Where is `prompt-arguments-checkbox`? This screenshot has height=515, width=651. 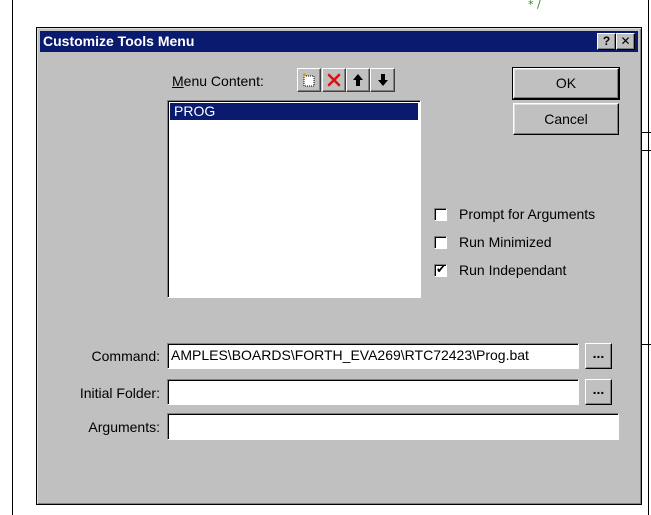 prompt-arguments-checkbox is located at coordinates (440, 214).